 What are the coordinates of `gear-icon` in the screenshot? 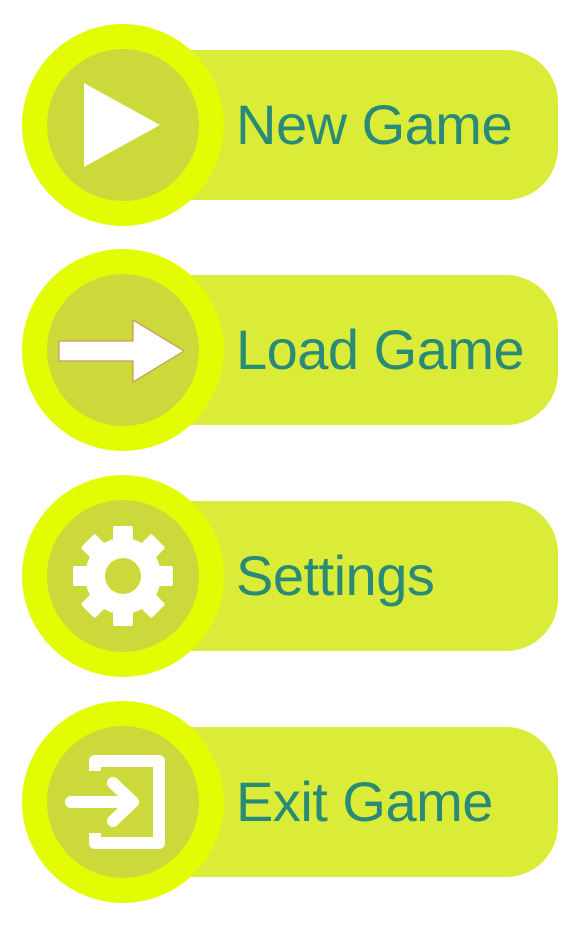 It's located at (123, 576).